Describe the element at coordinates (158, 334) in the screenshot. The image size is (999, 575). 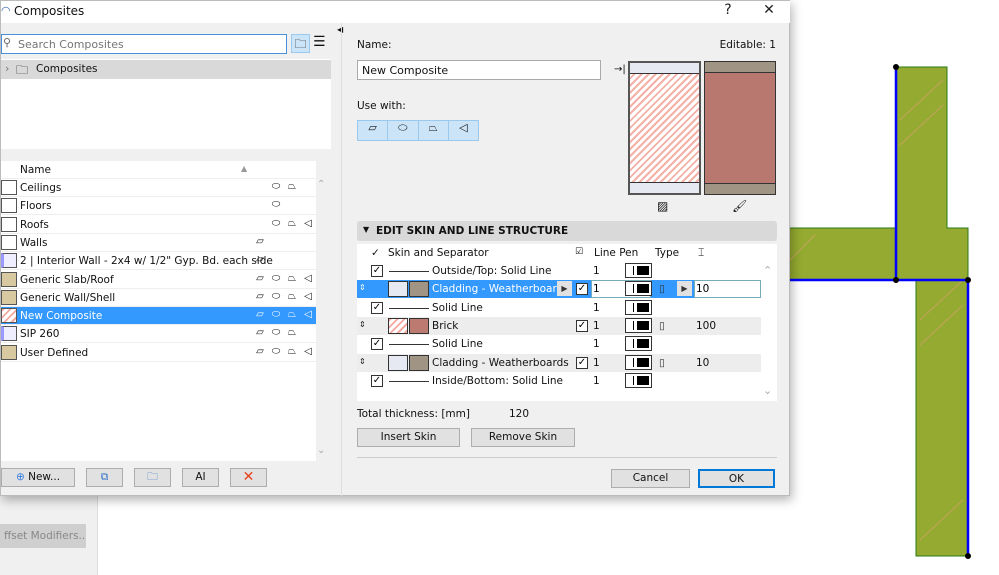
I see `list-item: SIP 260 ▱ ⬭ ⏢` at that location.